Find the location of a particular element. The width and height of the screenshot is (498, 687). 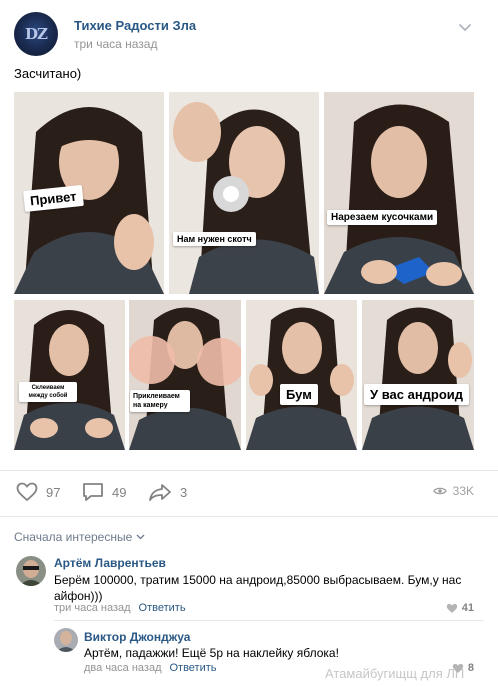

post-actions: 97 49 3 33K is located at coordinates (249, 494).